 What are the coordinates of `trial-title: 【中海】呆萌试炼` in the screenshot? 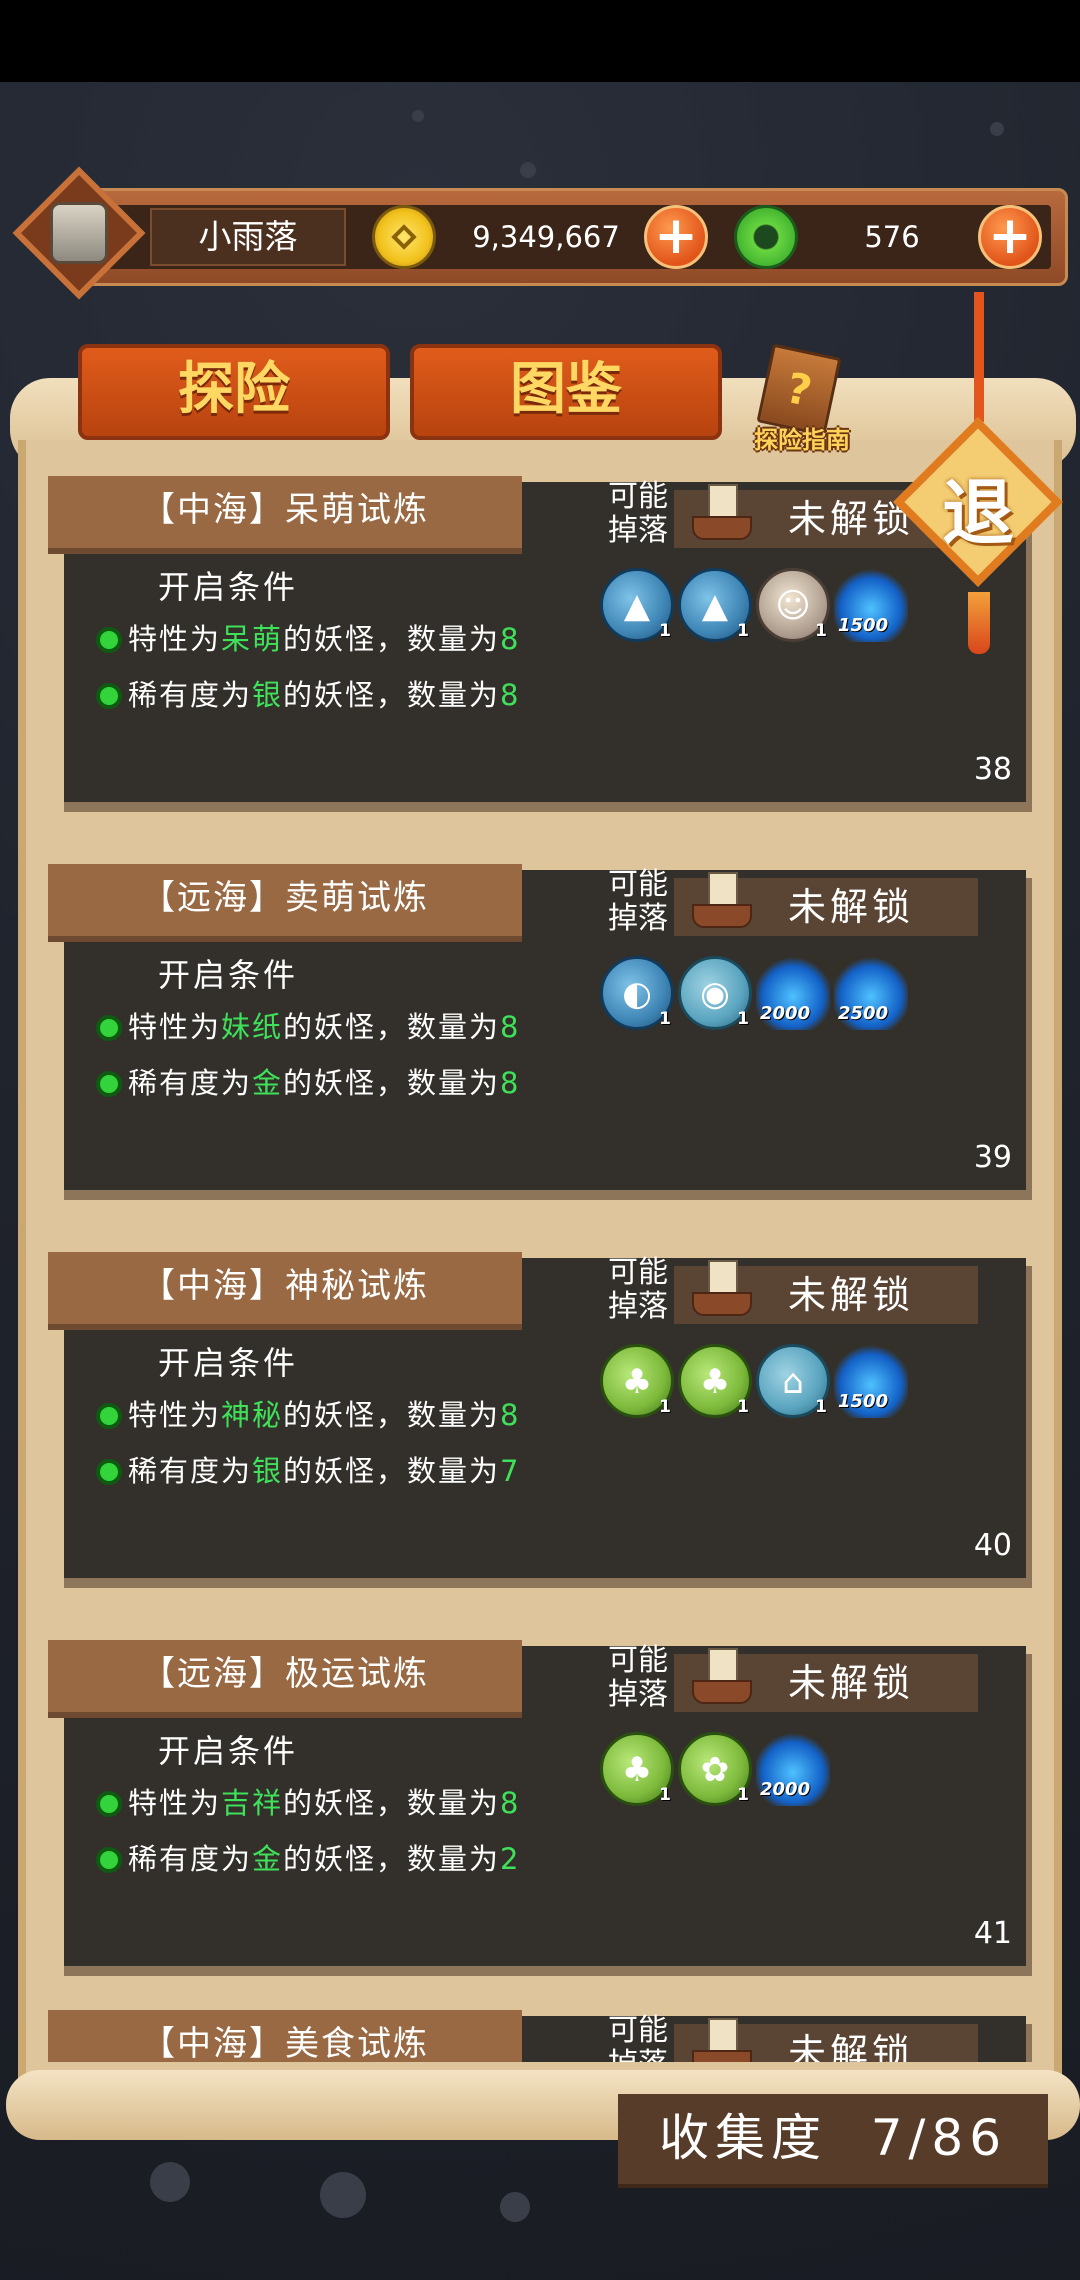 It's located at (285, 512).